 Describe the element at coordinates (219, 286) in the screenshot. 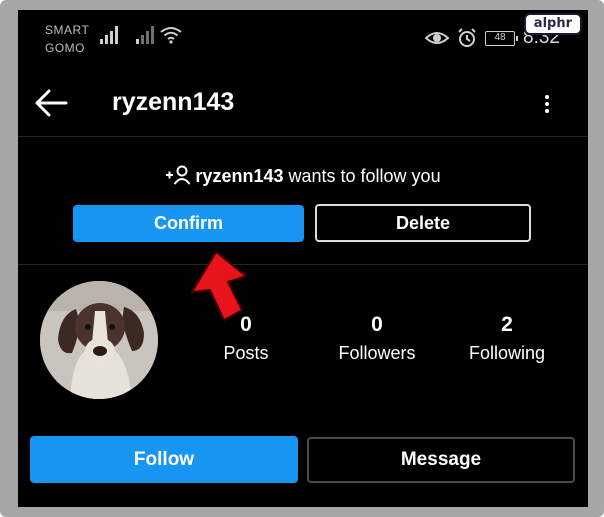

I see `red-pointer-arrow` at that location.